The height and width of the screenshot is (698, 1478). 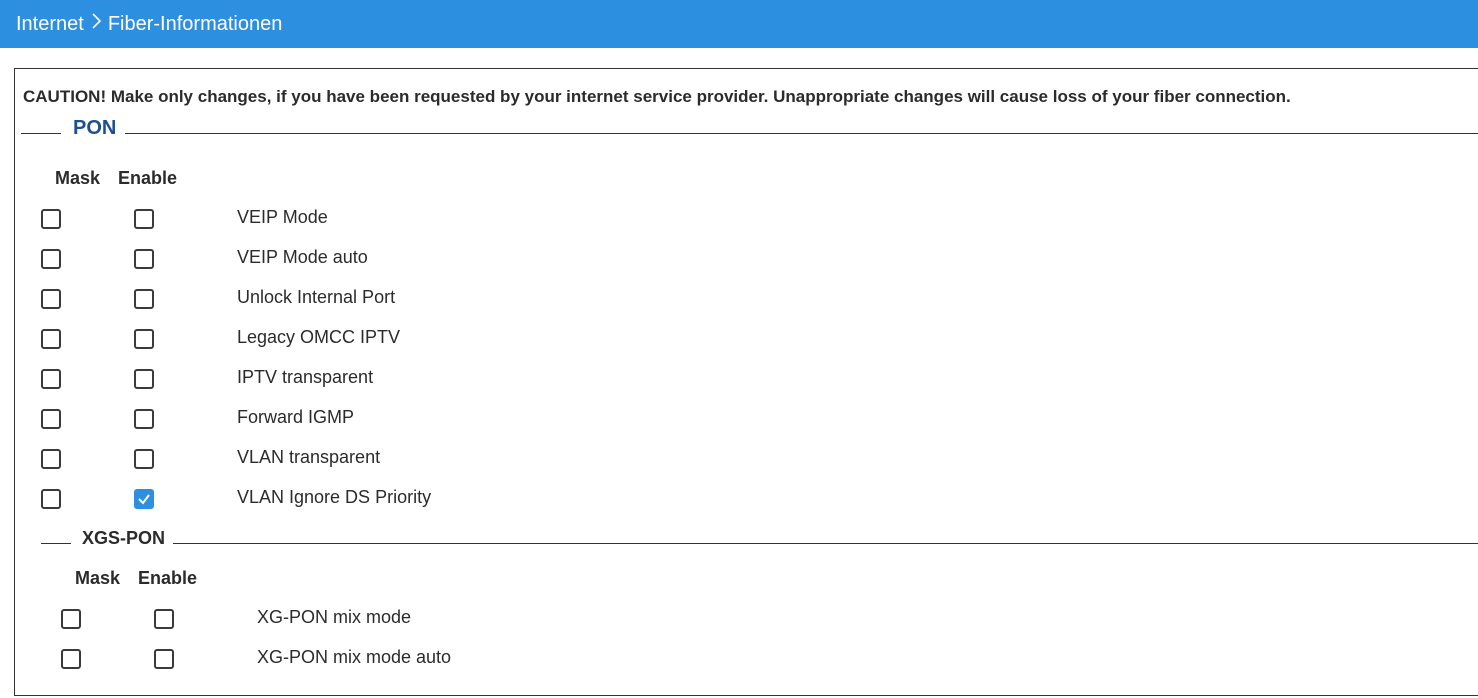 What do you see at coordinates (56, 543) in the screenshot?
I see `xgs-legend-line-left` at bounding box center [56, 543].